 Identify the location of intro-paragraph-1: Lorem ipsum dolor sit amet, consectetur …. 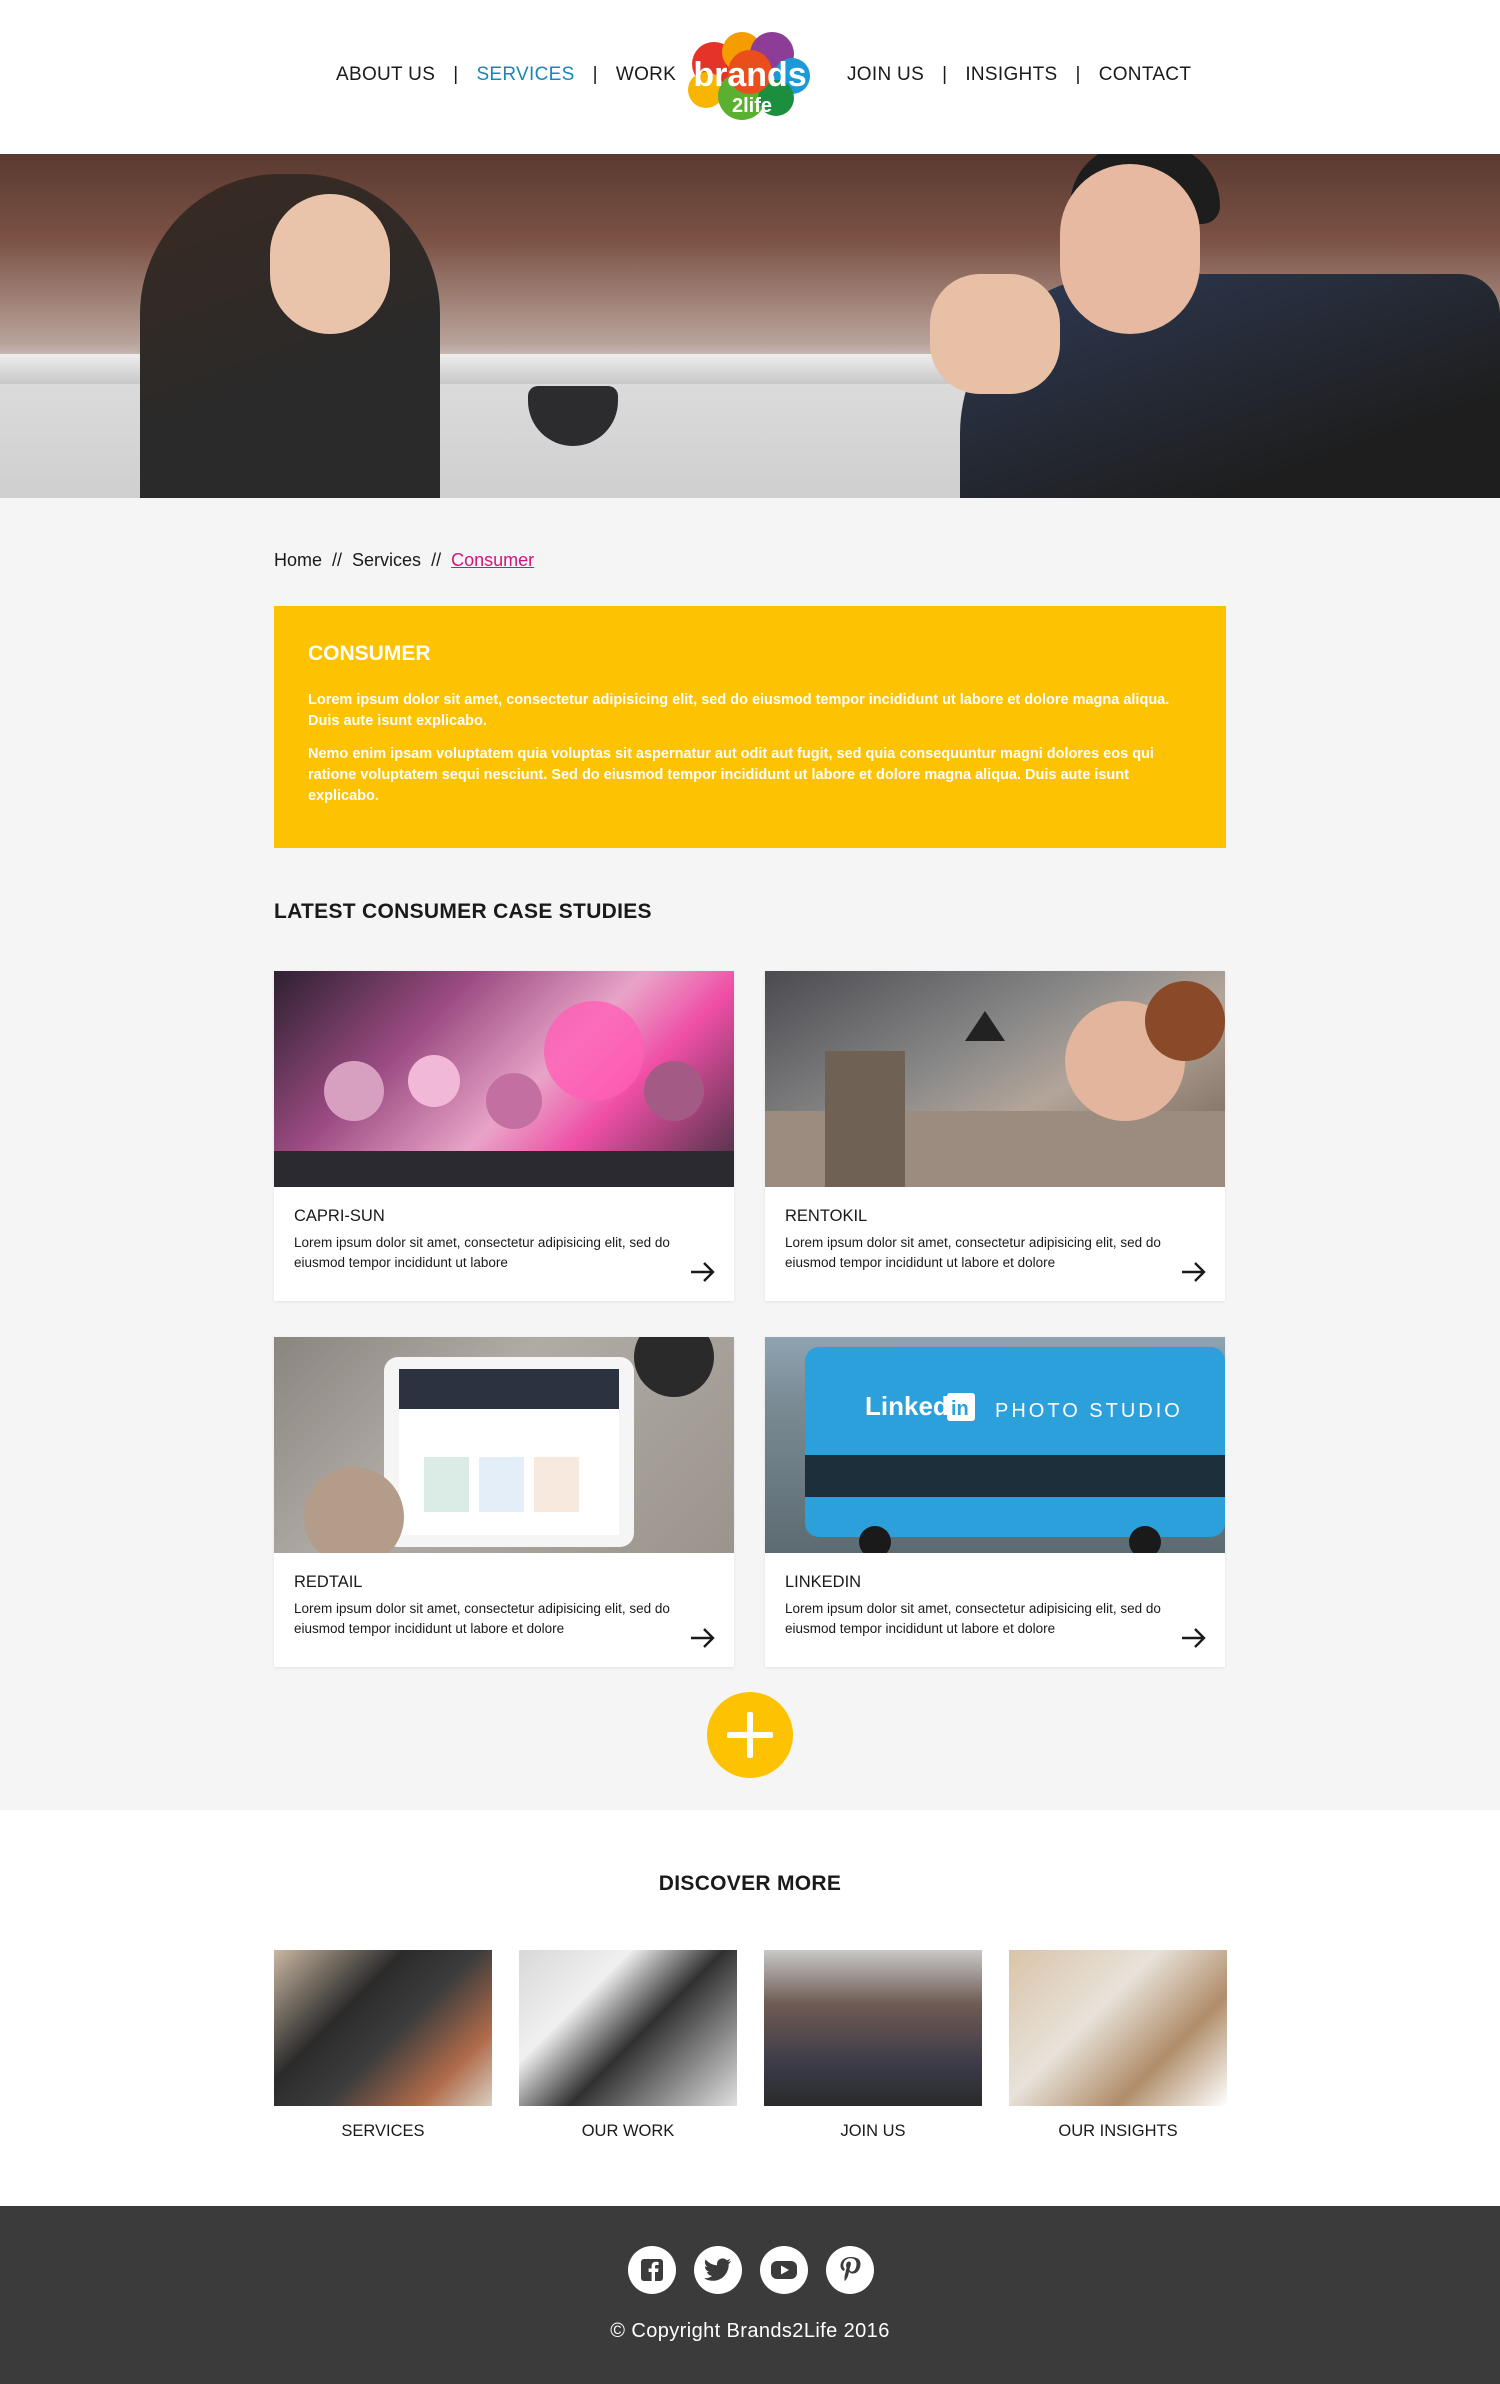
(739, 710).